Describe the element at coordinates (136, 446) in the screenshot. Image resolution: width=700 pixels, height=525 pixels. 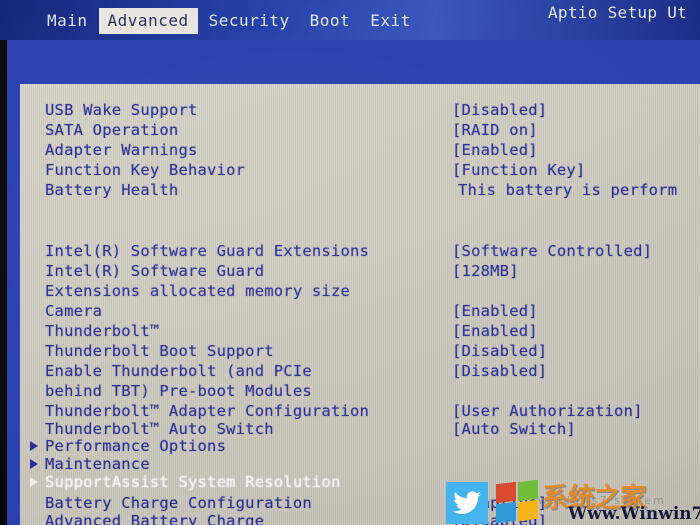
I see `setting-label: Performance Options` at that location.